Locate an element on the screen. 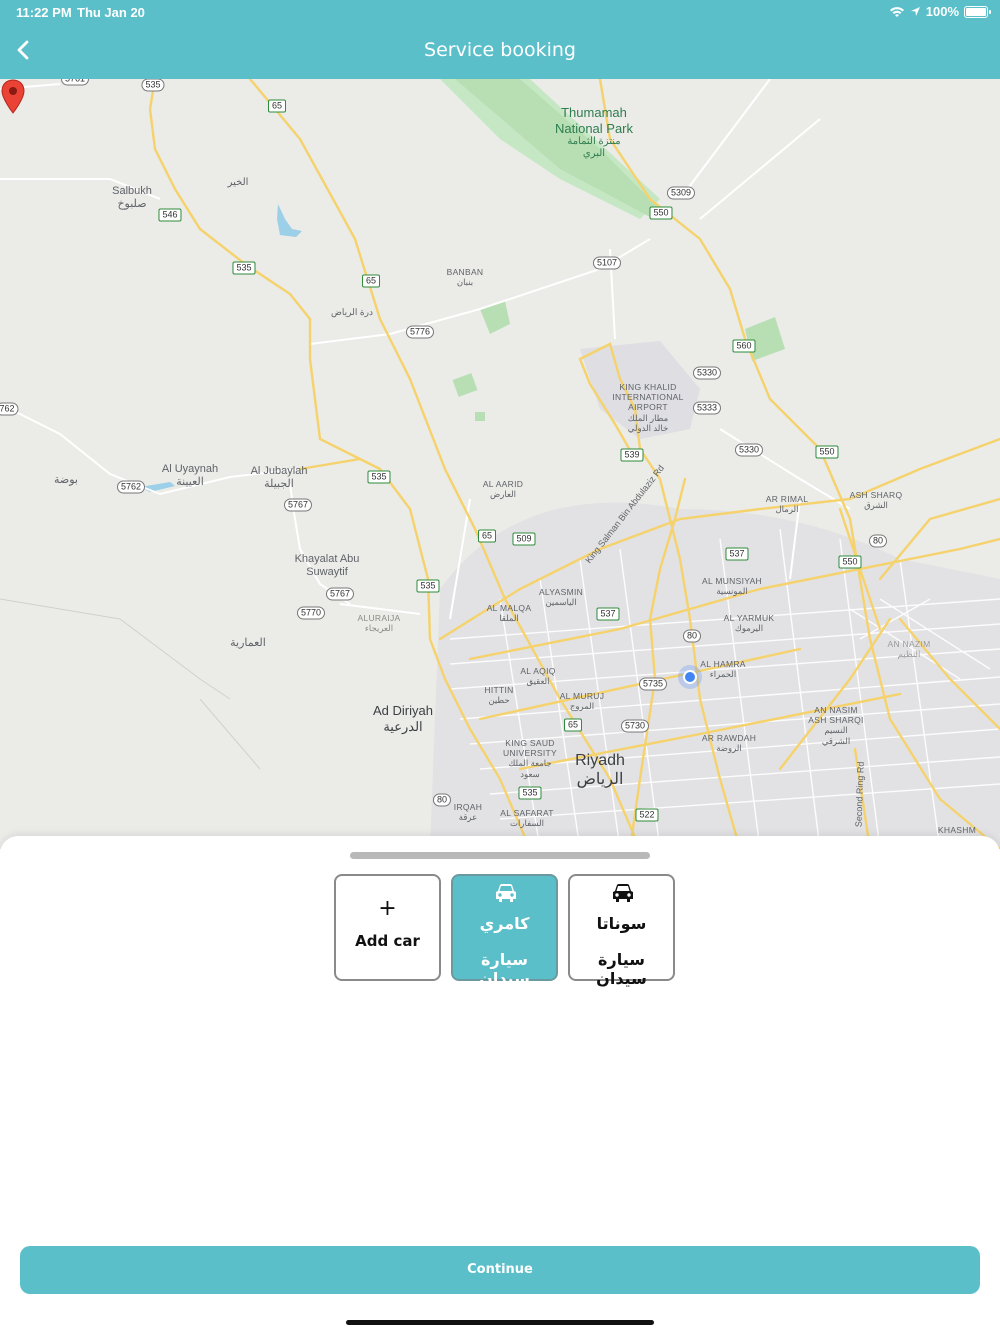  map-label-uyaynah-en: Al Uyaynah is located at coordinates (190, 469).